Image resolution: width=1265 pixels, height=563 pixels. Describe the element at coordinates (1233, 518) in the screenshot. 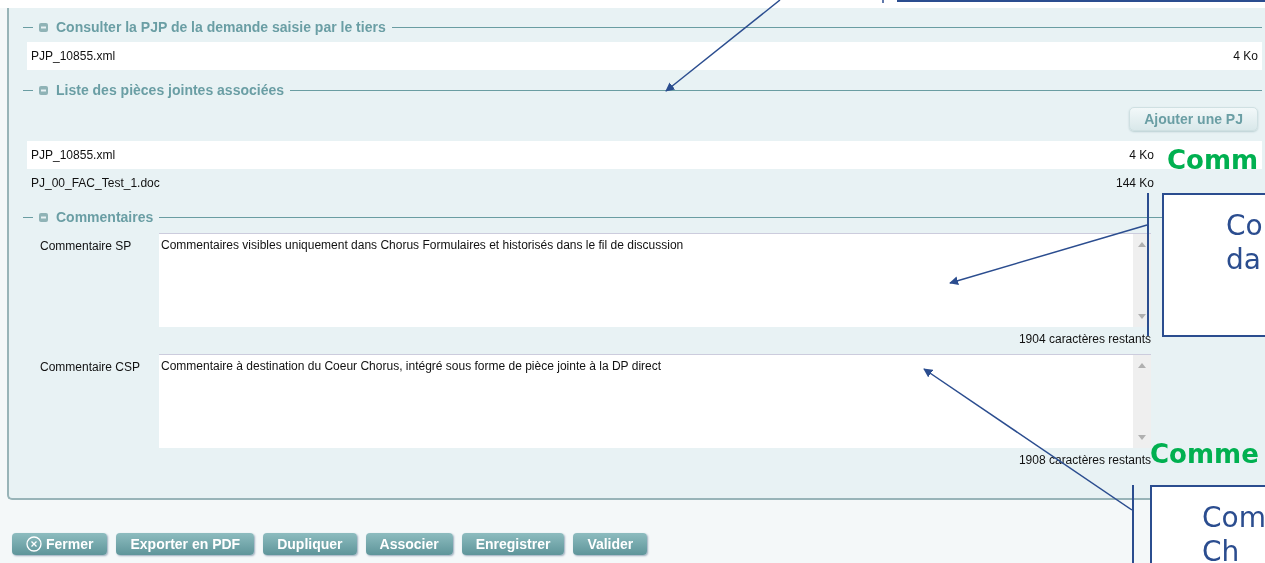

I see `callout-text: Com` at that location.